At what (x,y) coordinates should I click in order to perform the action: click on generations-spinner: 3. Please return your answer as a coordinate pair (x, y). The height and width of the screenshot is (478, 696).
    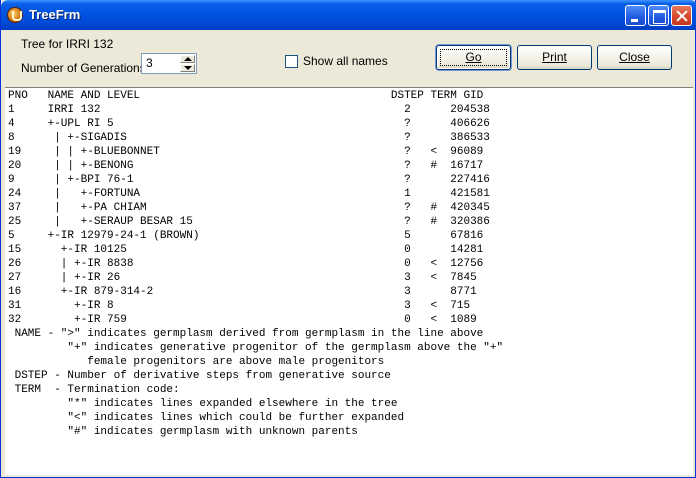
    Looking at the image, I should click on (169, 63).